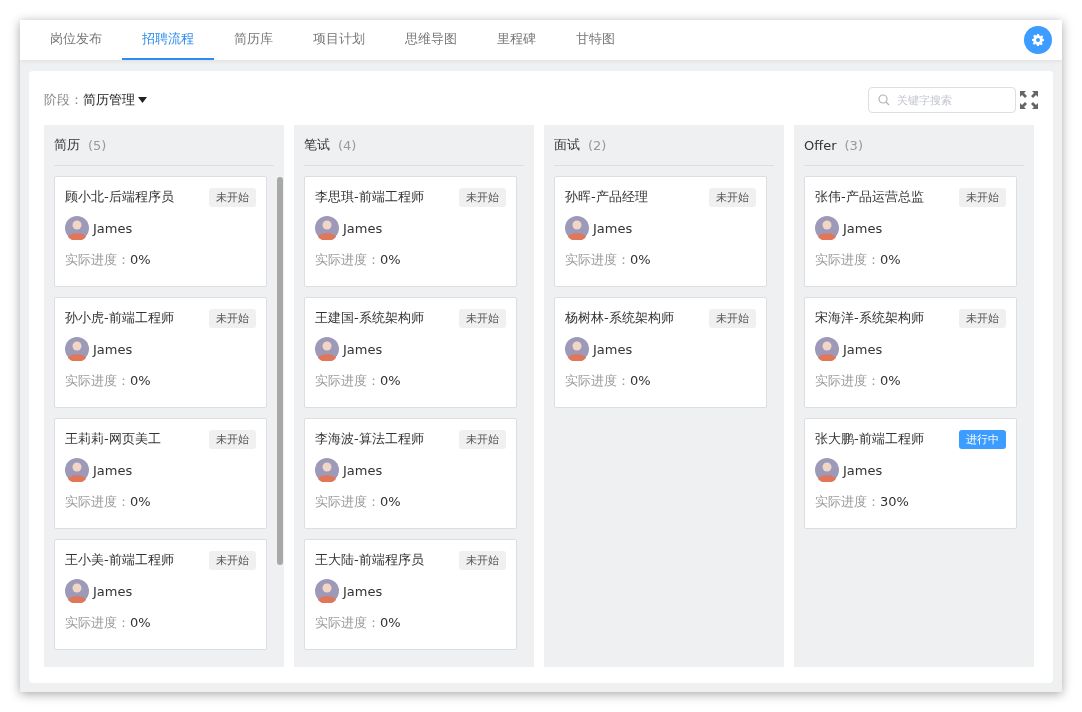 The height and width of the screenshot is (712, 1082). I want to click on fullscreen-icon, so click(1029, 100).